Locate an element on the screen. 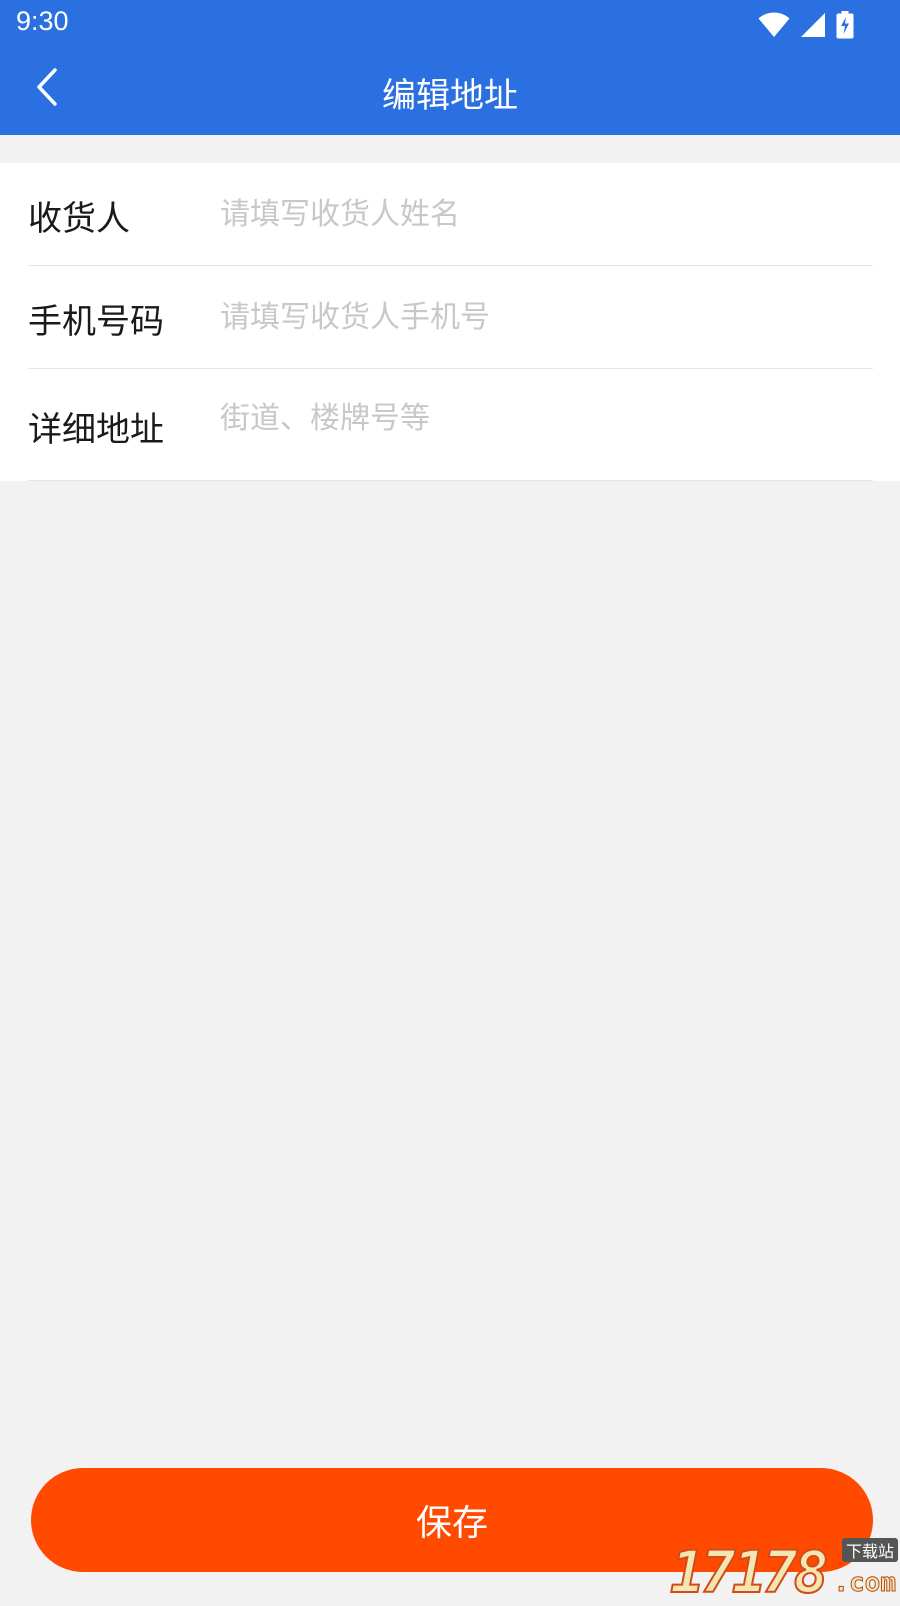 Image resolution: width=900 pixels, height=1606 pixels. form-row-recipient: 收货人 is located at coordinates (450, 214).